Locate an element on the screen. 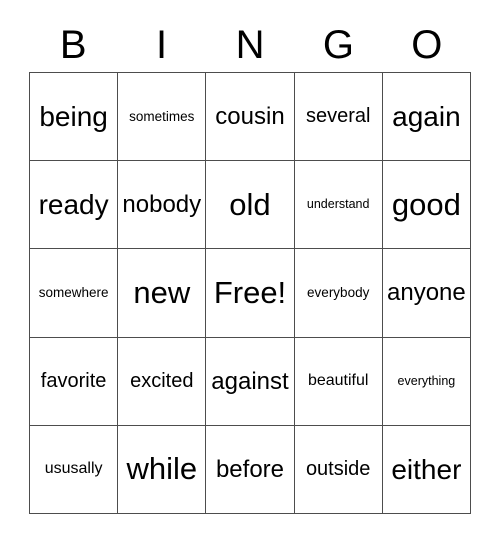 Image resolution: width=500 pixels, height=544 pixels. bingo-cell-label: nobody is located at coordinates (162, 205).